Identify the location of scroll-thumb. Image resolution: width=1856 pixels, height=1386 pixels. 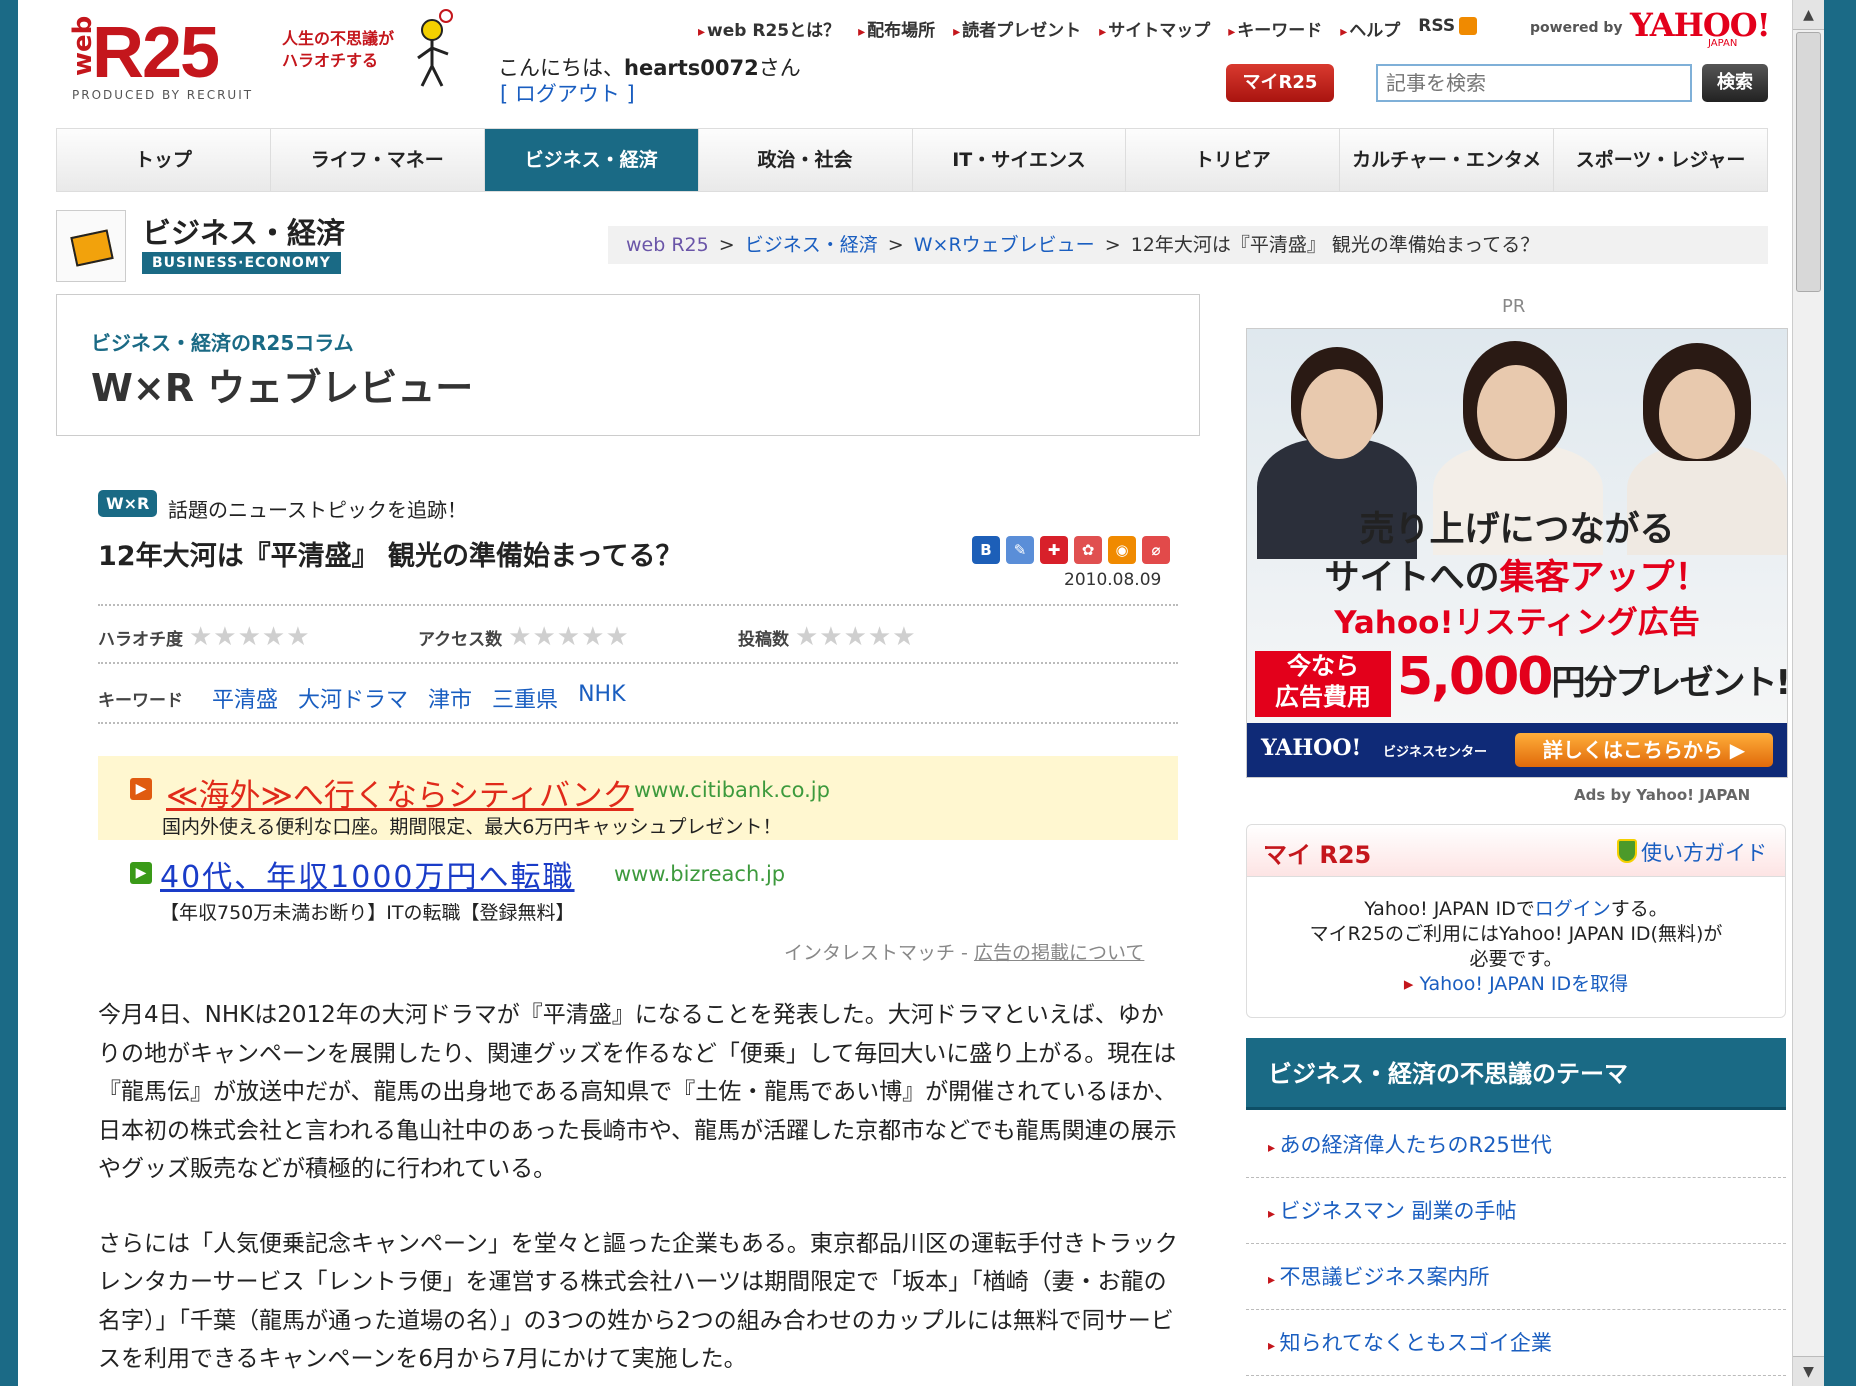
(1808, 162).